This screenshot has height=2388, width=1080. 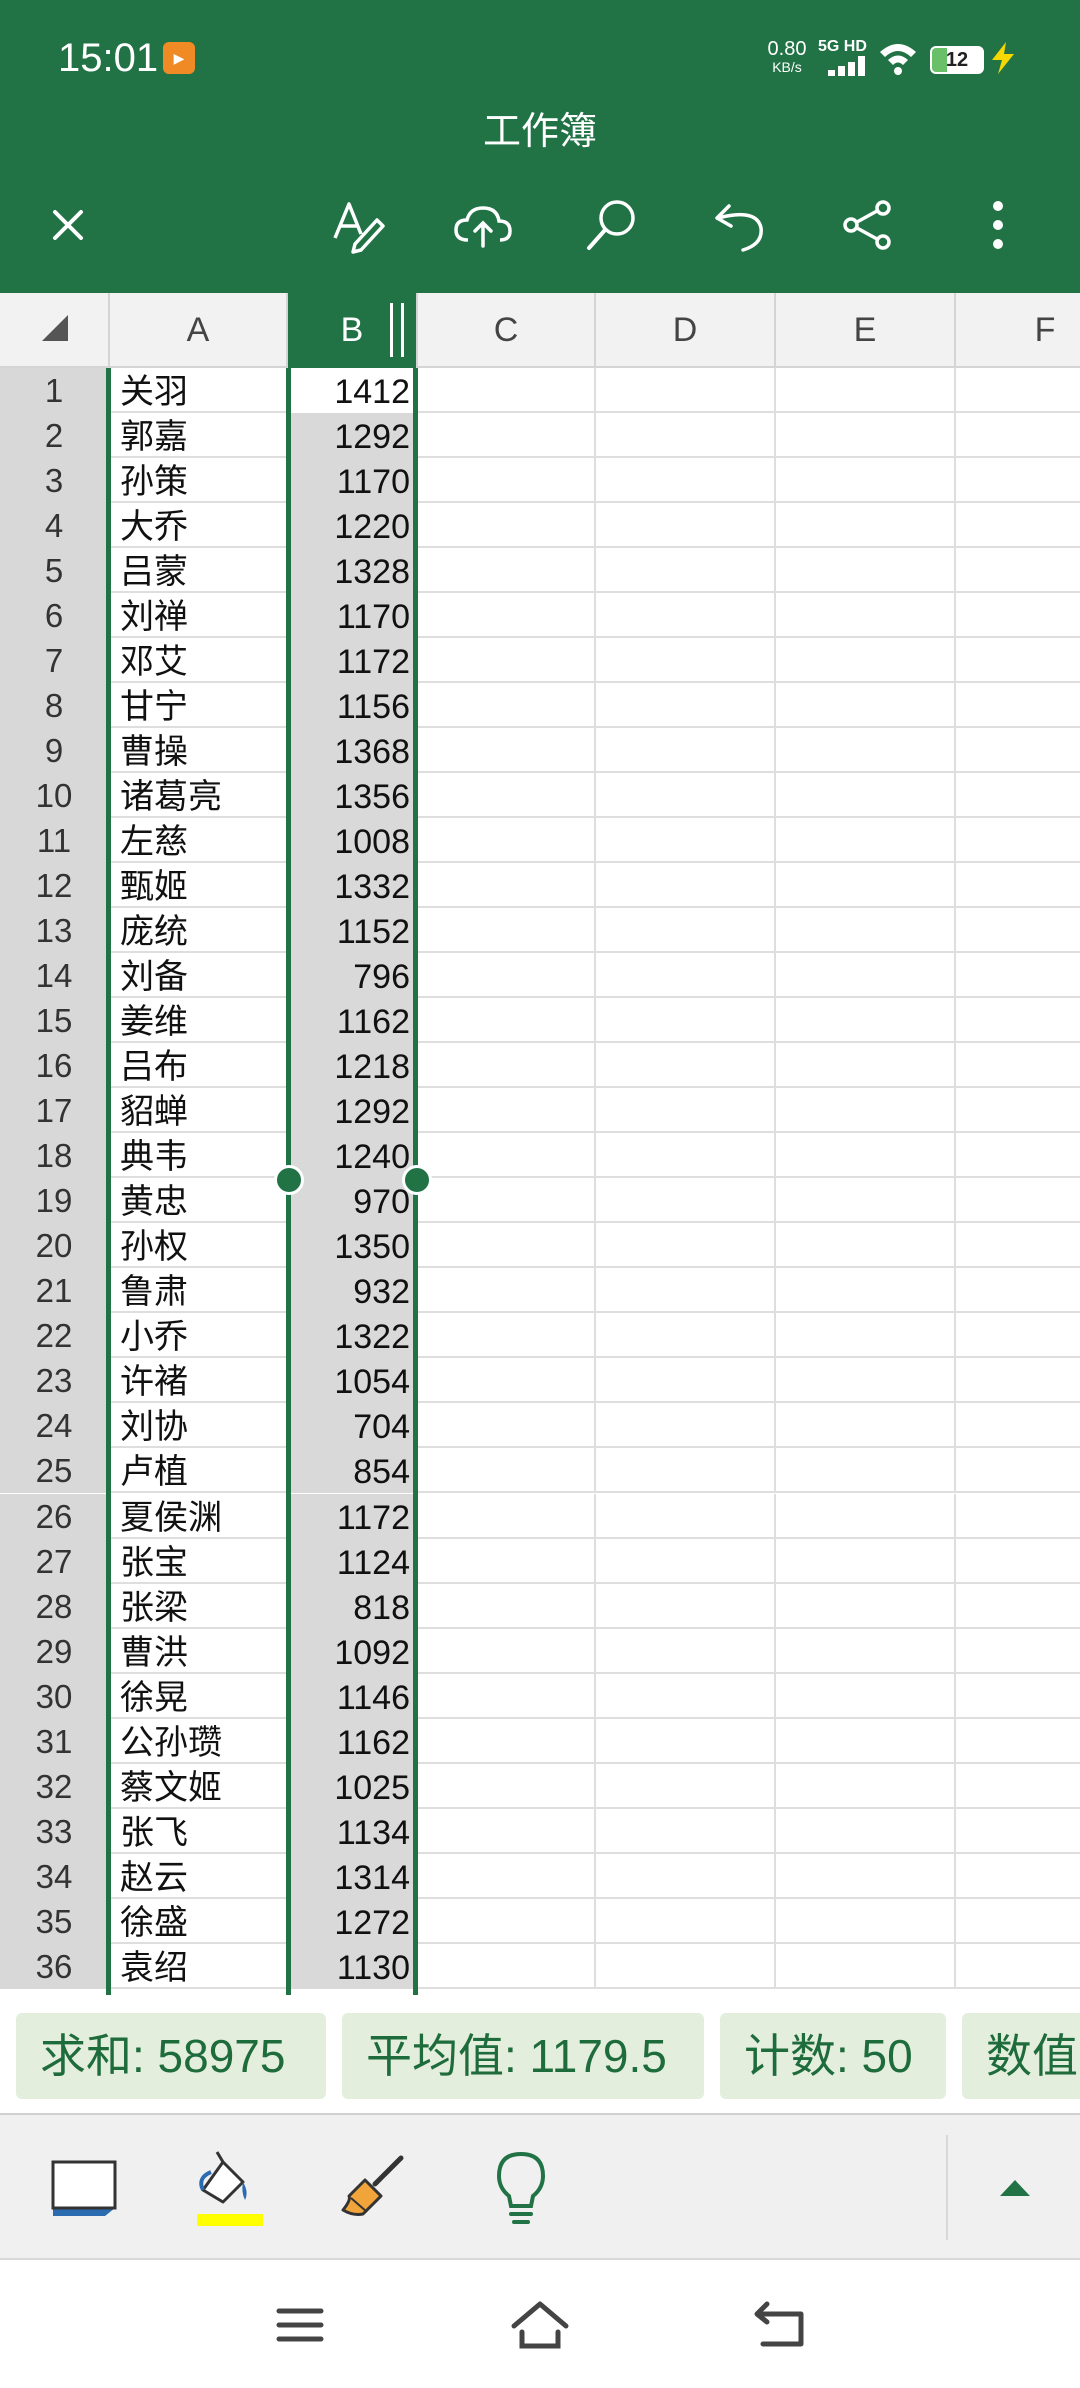 I want to click on cell-value: 1172, so click(x=352, y=1516).